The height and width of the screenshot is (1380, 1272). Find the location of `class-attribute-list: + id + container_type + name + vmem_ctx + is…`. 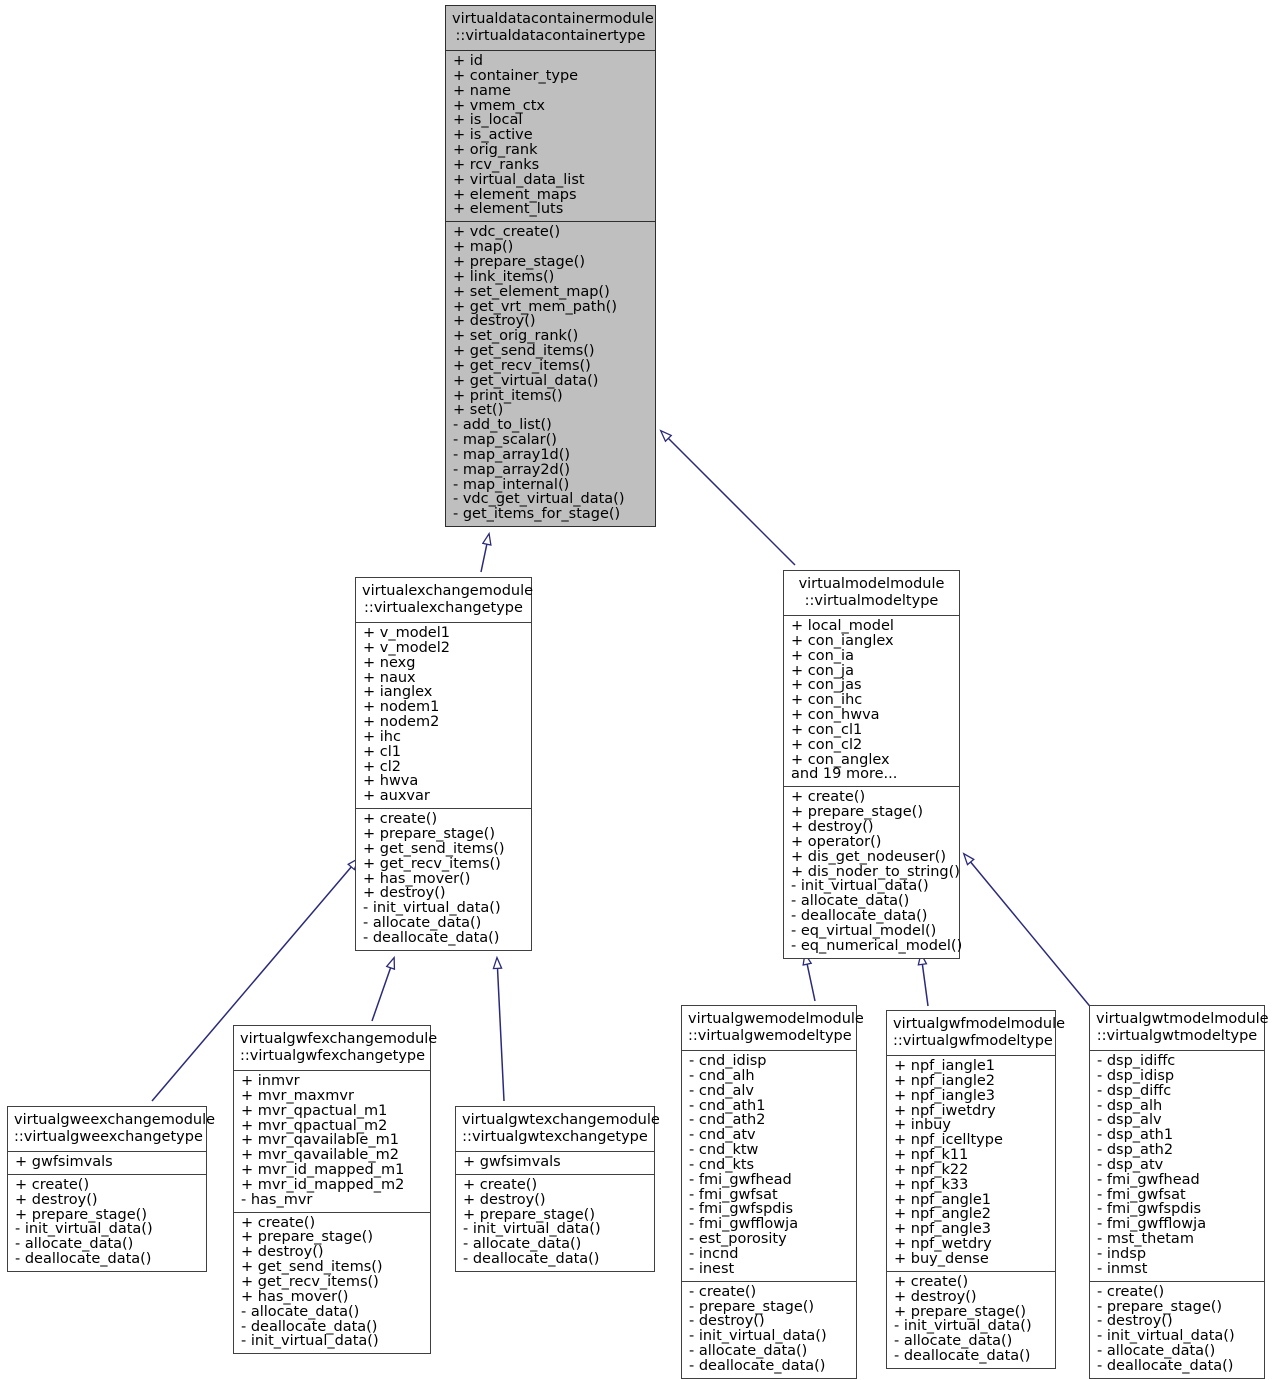

class-attribute-list: + id + container_type + name + vmem_ctx + is… is located at coordinates (551, 135).